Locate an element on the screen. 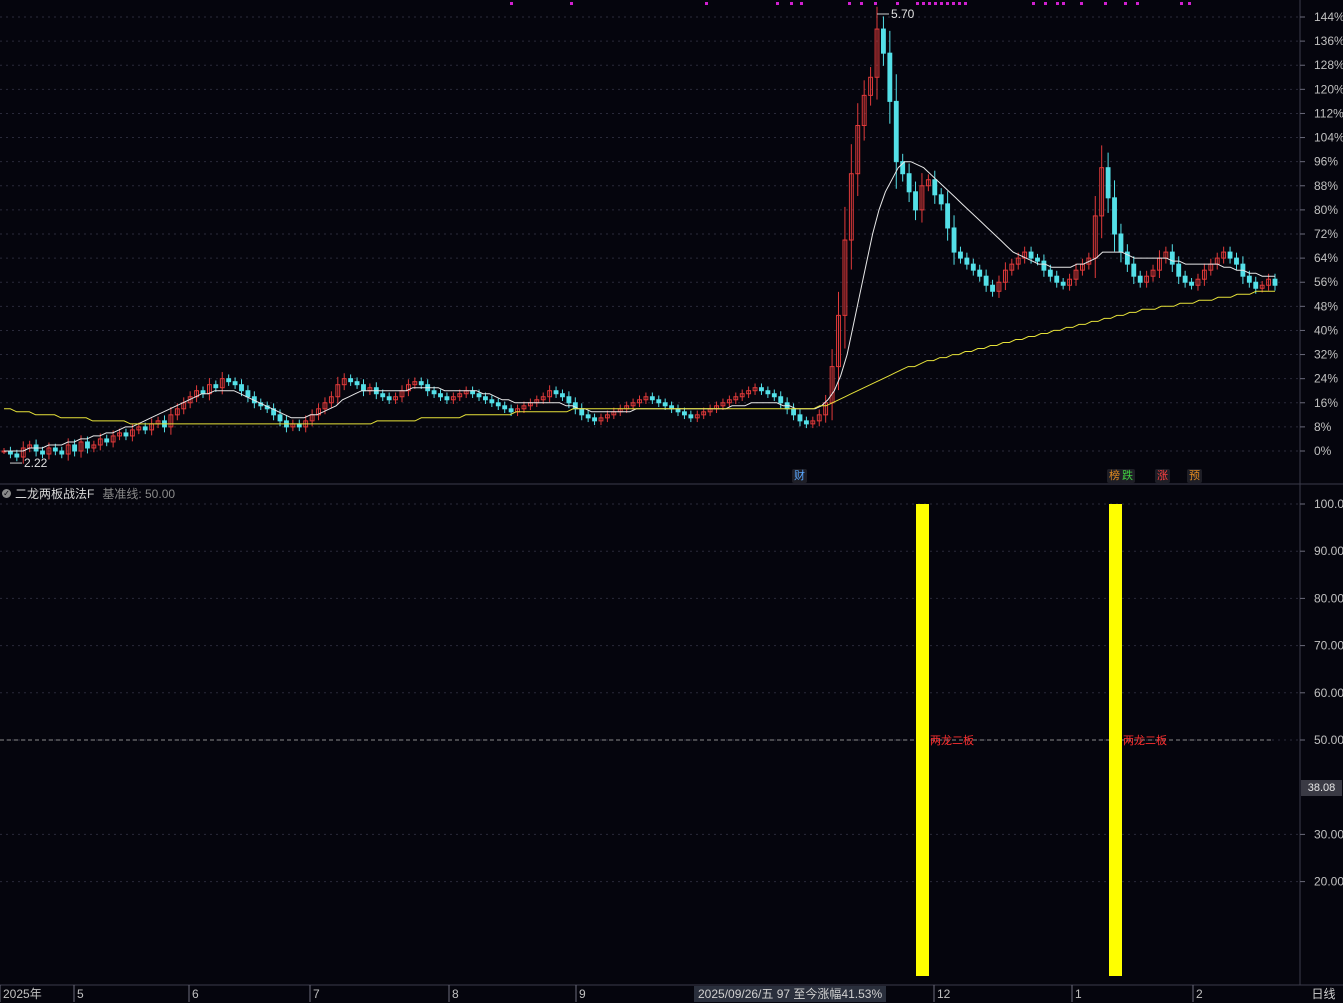  baseline-label: 基准线: 50.00 is located at coordinates (139, 493).